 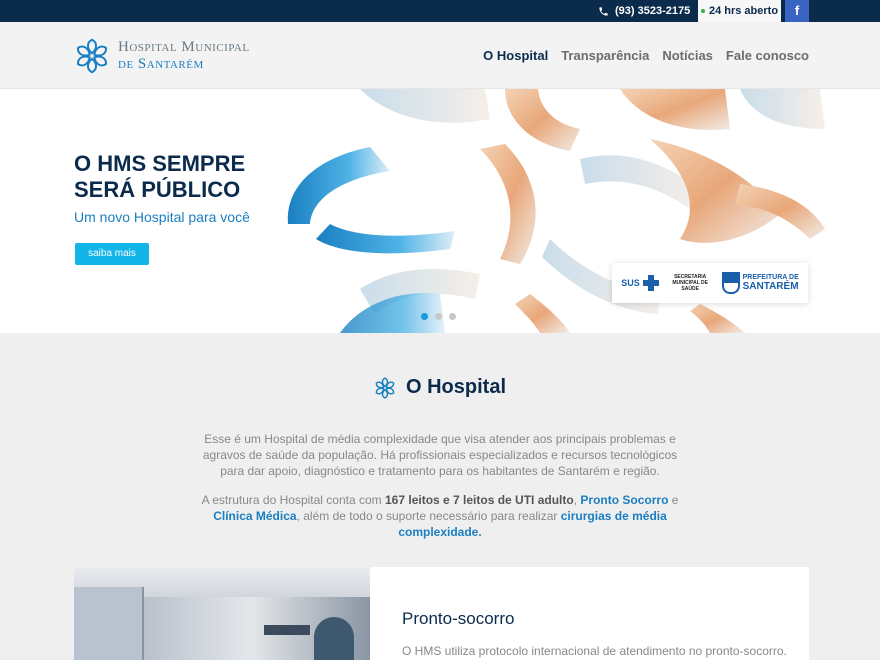 I want to click on about-title: O Hospital, so click(x=455, y=387).